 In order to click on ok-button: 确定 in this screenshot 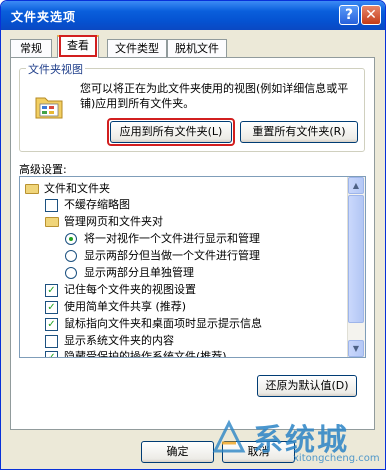, I will do `click(177, 452)`.